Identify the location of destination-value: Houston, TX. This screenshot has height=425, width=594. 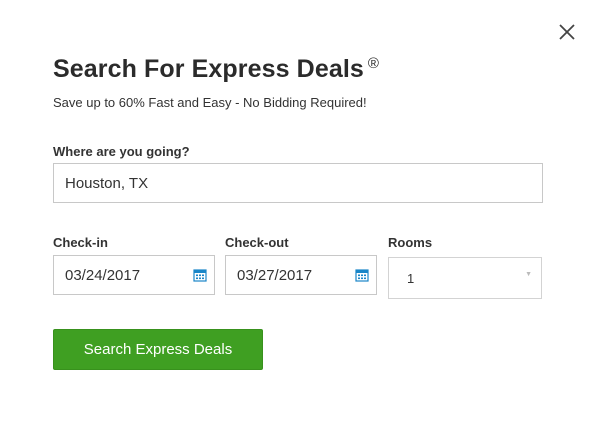
(107, 183).